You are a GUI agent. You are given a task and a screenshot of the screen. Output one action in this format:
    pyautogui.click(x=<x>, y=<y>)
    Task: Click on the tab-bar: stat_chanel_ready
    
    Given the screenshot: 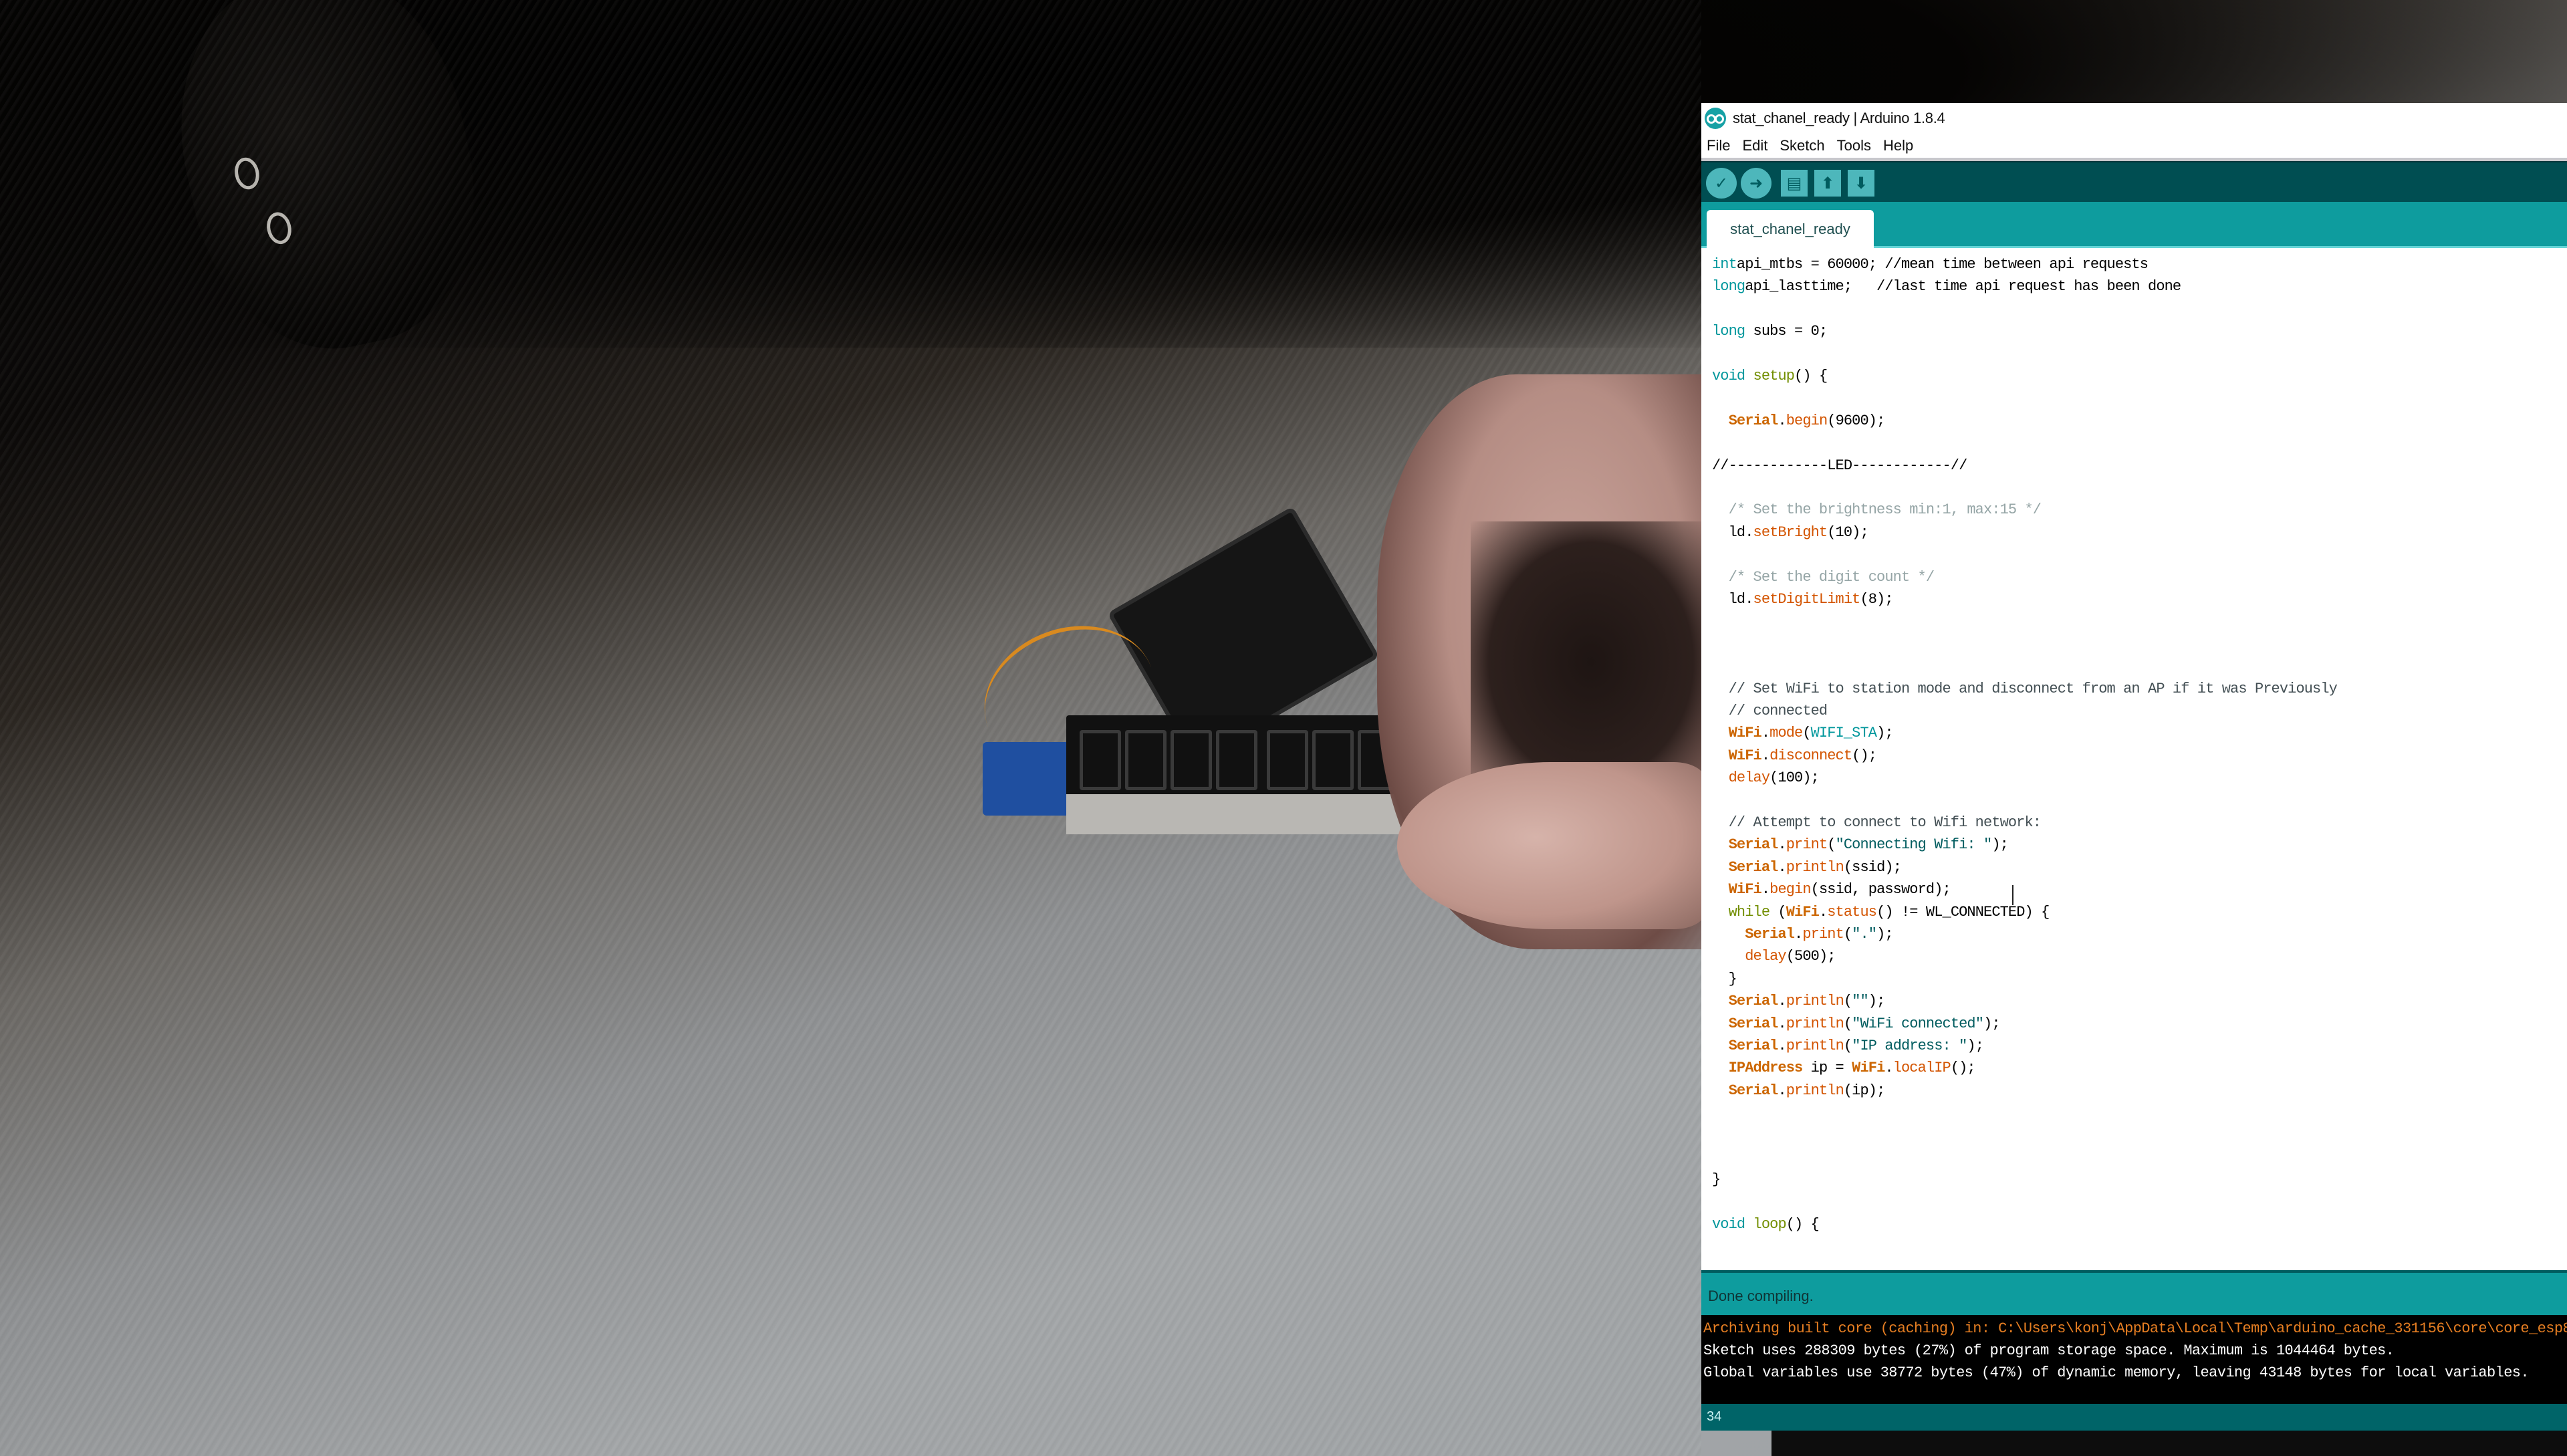 What is the action you would take?
    pyautogui.click(x=2134, y=225)
    